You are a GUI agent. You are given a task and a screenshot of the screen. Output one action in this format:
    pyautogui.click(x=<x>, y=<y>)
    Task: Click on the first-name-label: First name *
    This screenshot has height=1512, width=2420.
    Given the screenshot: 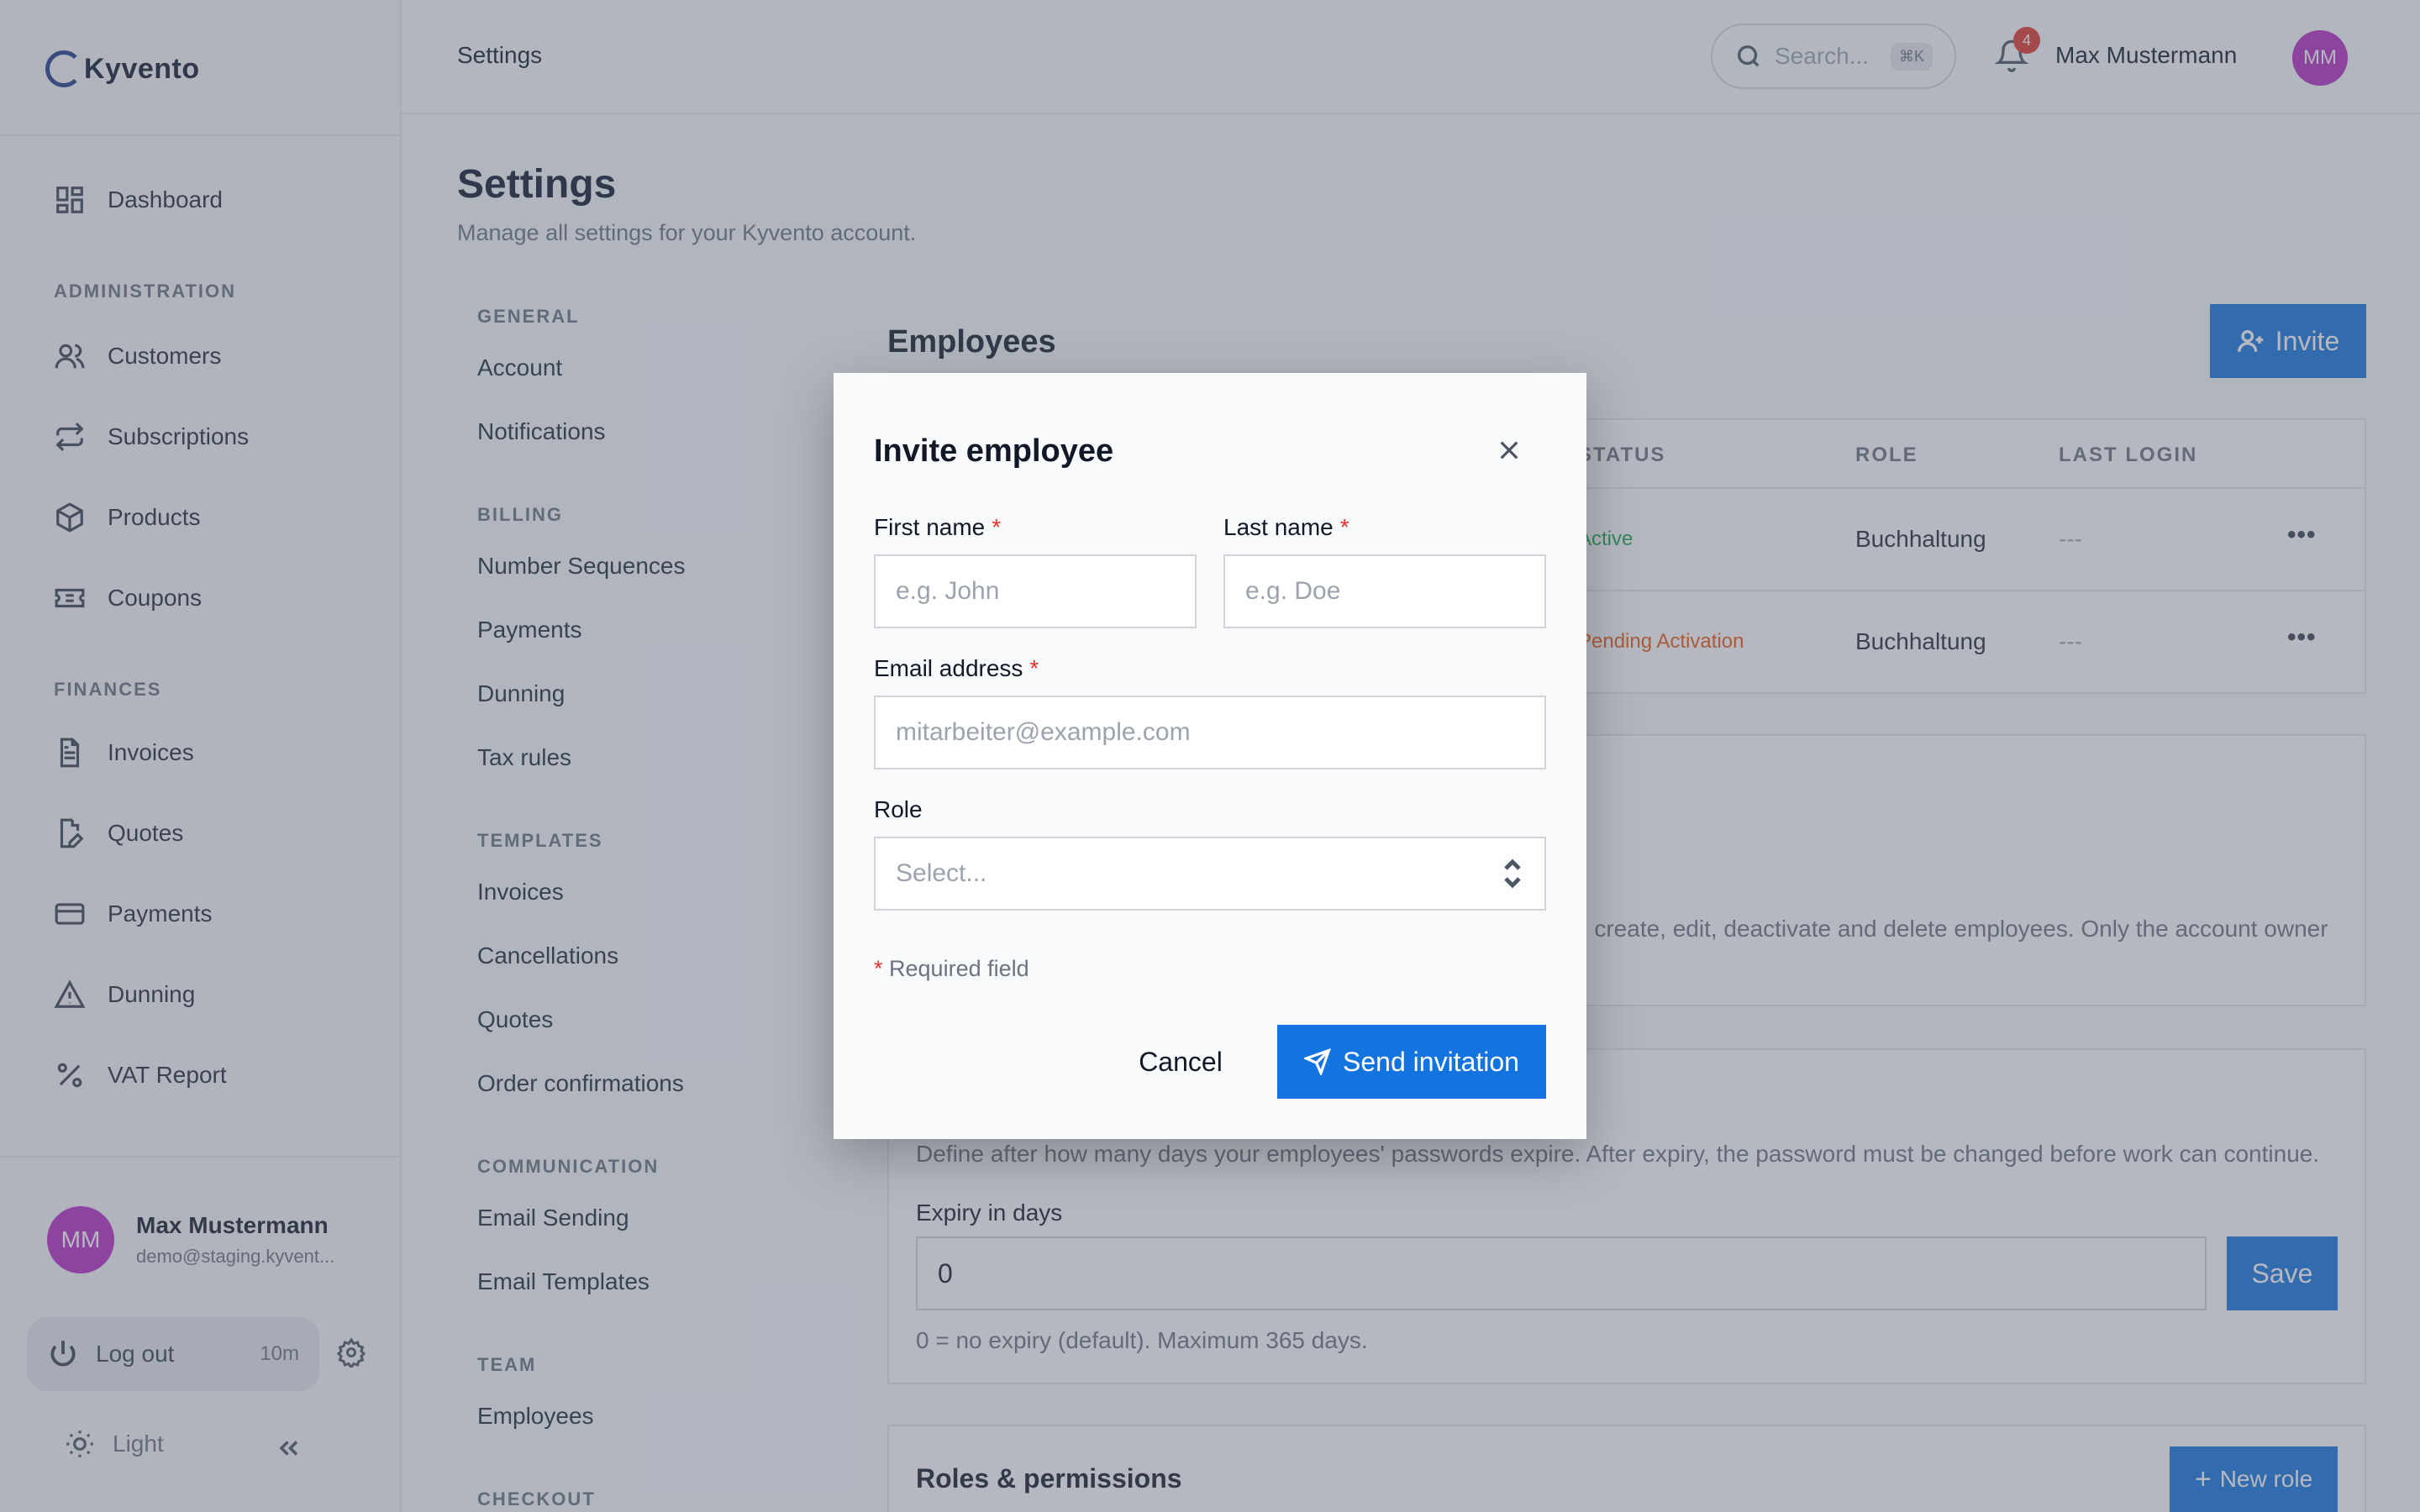 What is the action you would take?
    pyautogui.click(x=937, y=527)
    